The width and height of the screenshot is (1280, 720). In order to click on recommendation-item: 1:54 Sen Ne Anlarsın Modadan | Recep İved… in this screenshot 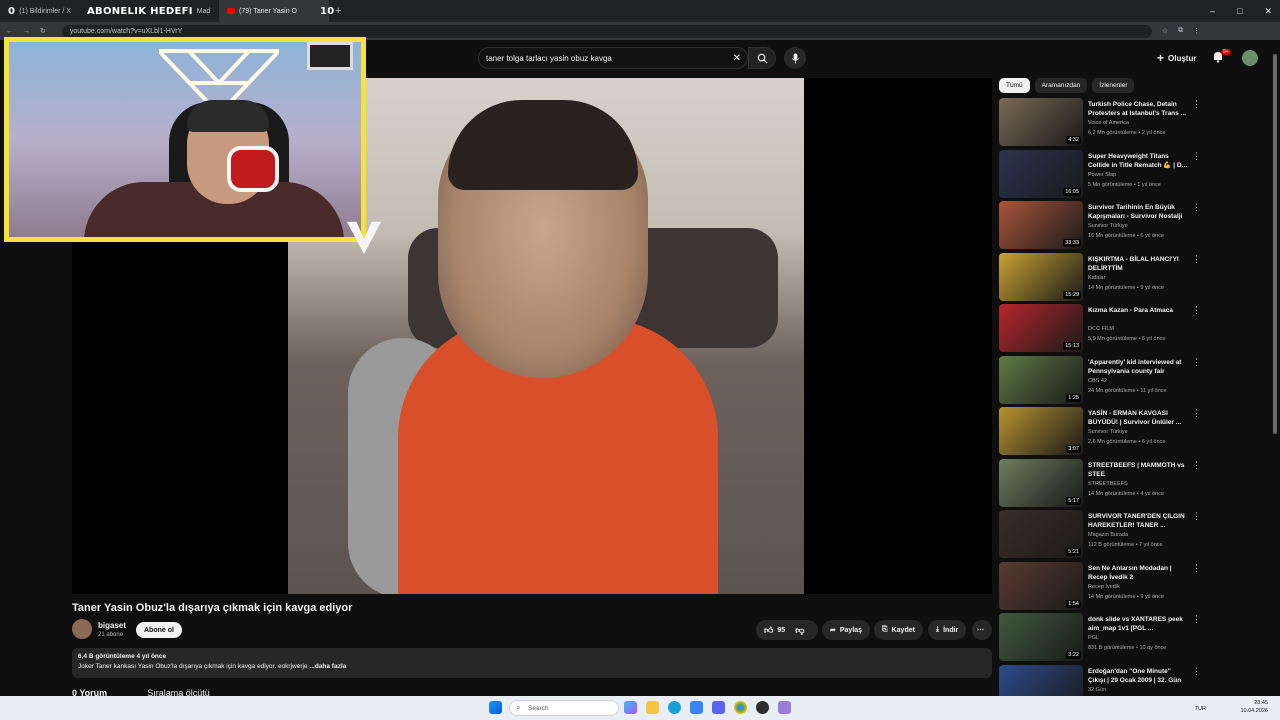, I will do `click(1134, 587)`.